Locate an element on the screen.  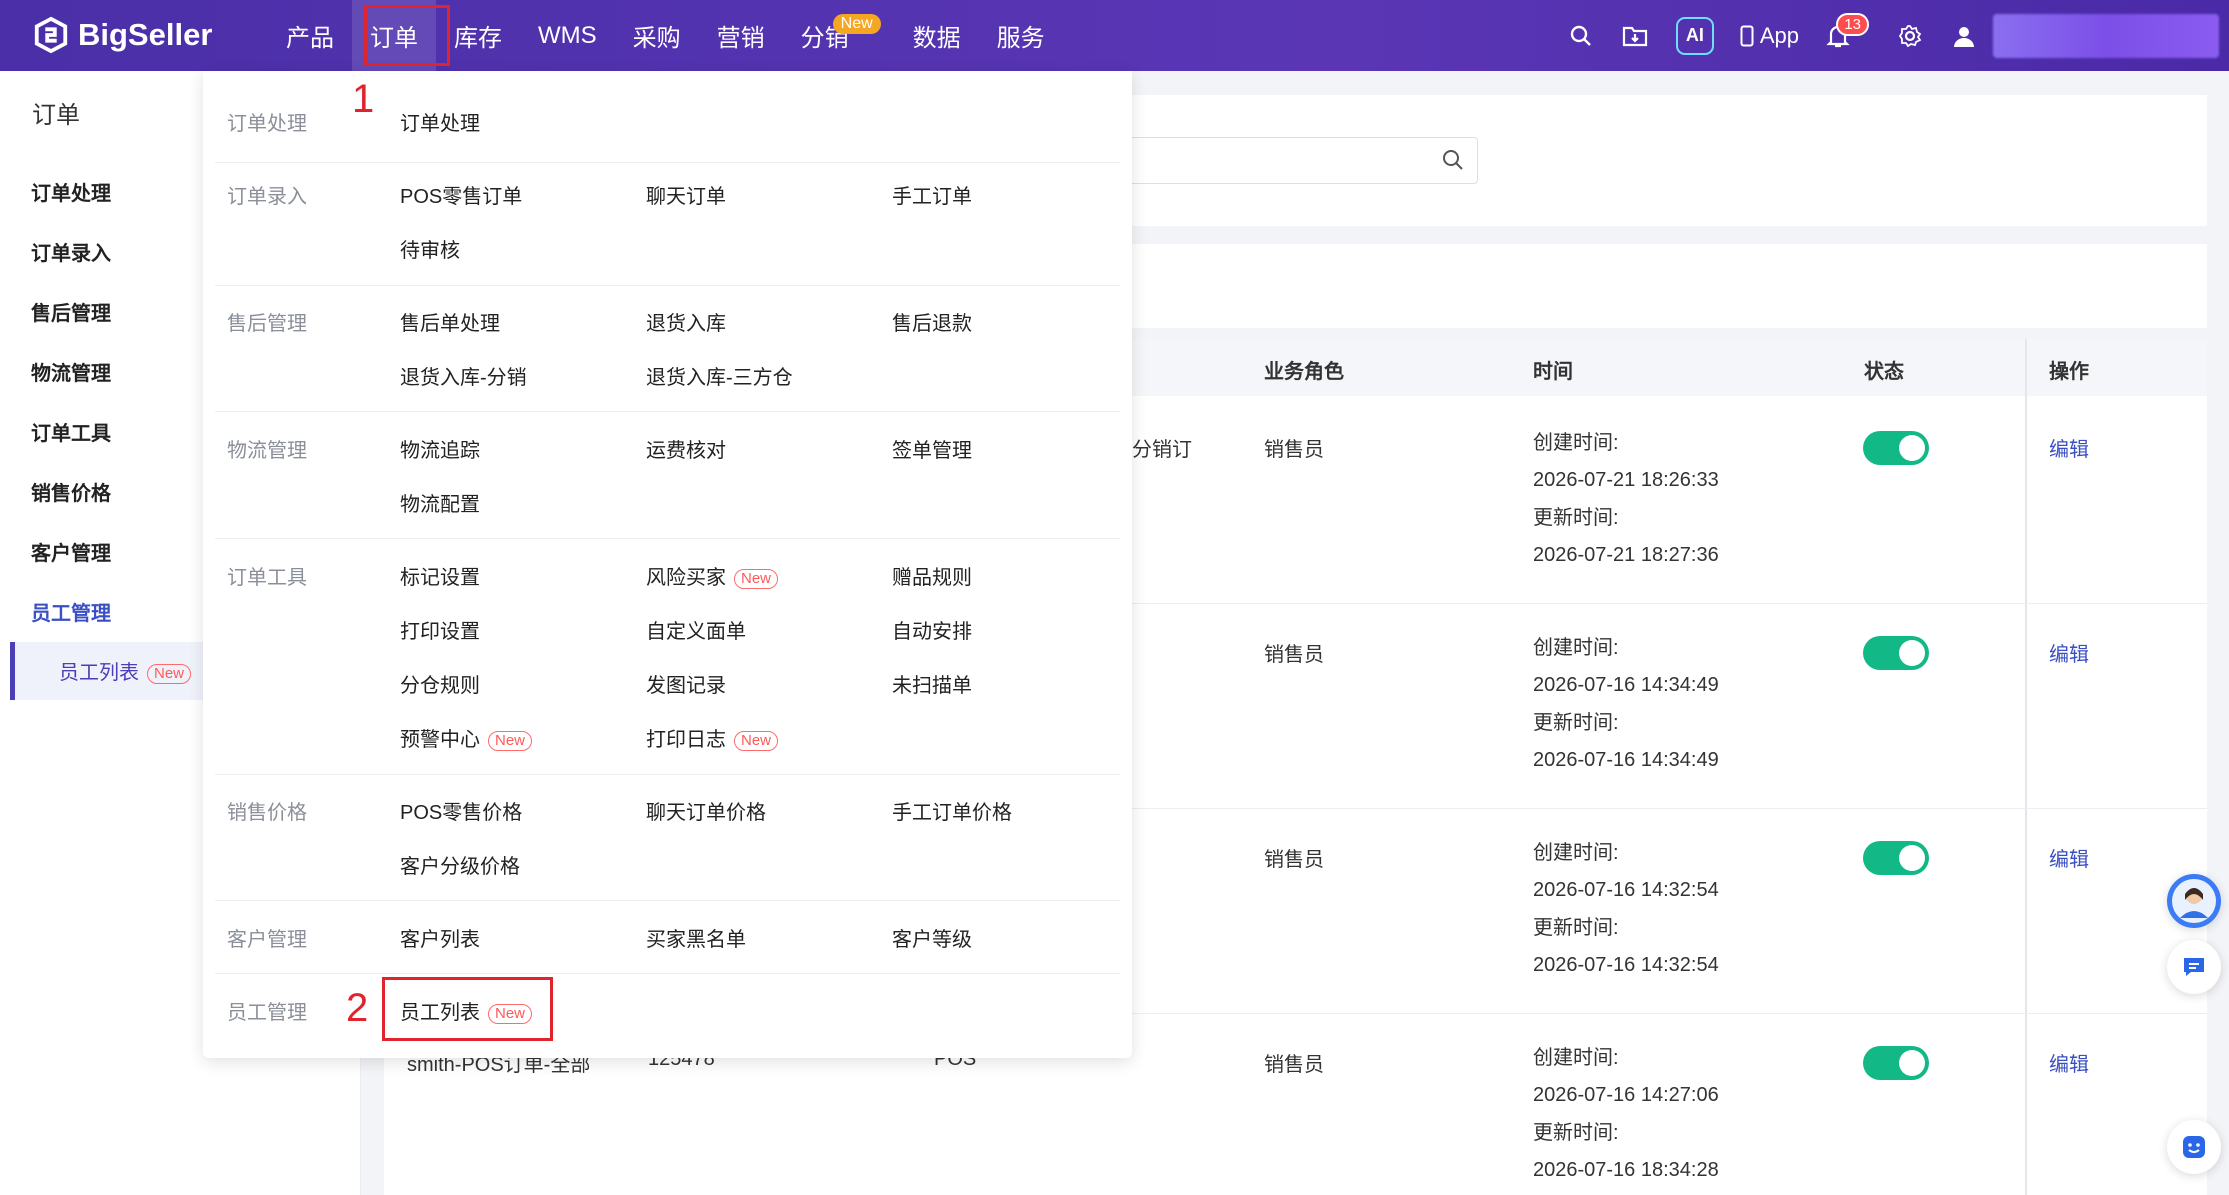
menu-item: 物流配置 is located at coordinates (440, 502).